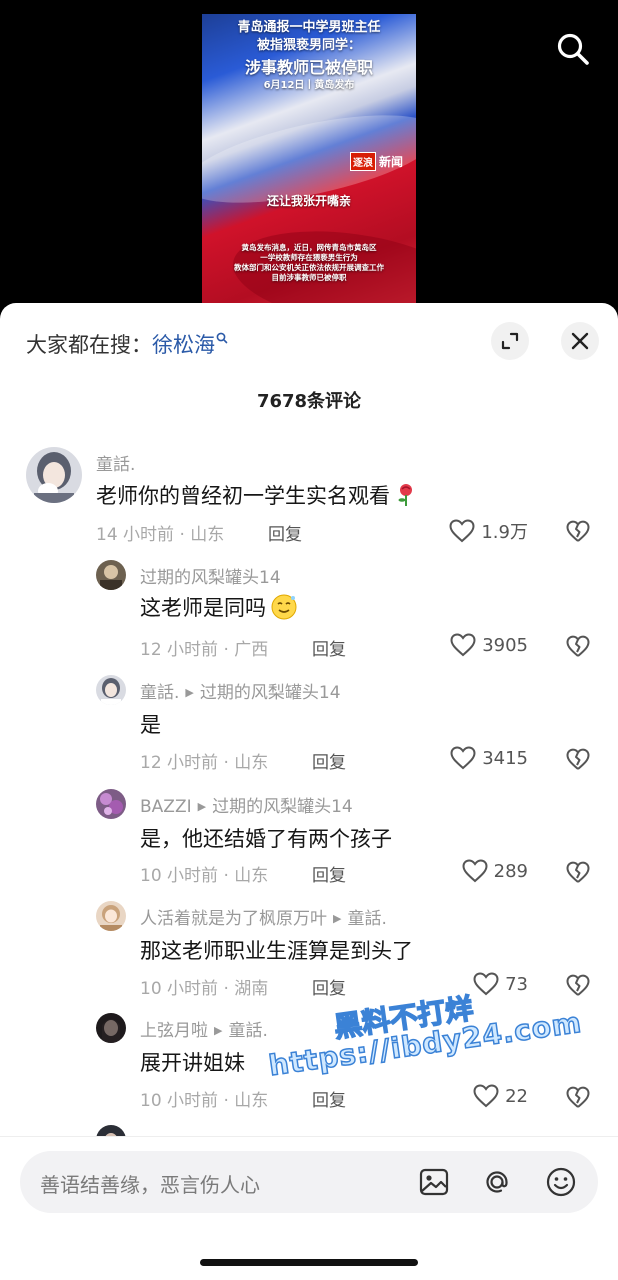 Image resolution: width=618 pixels, height=1280 pixels. I want to click on reply-item: 童話. ▶ 过期的风梨罐头14 是 12 小时前 · 山东 回复 3415, so click(309, 731).